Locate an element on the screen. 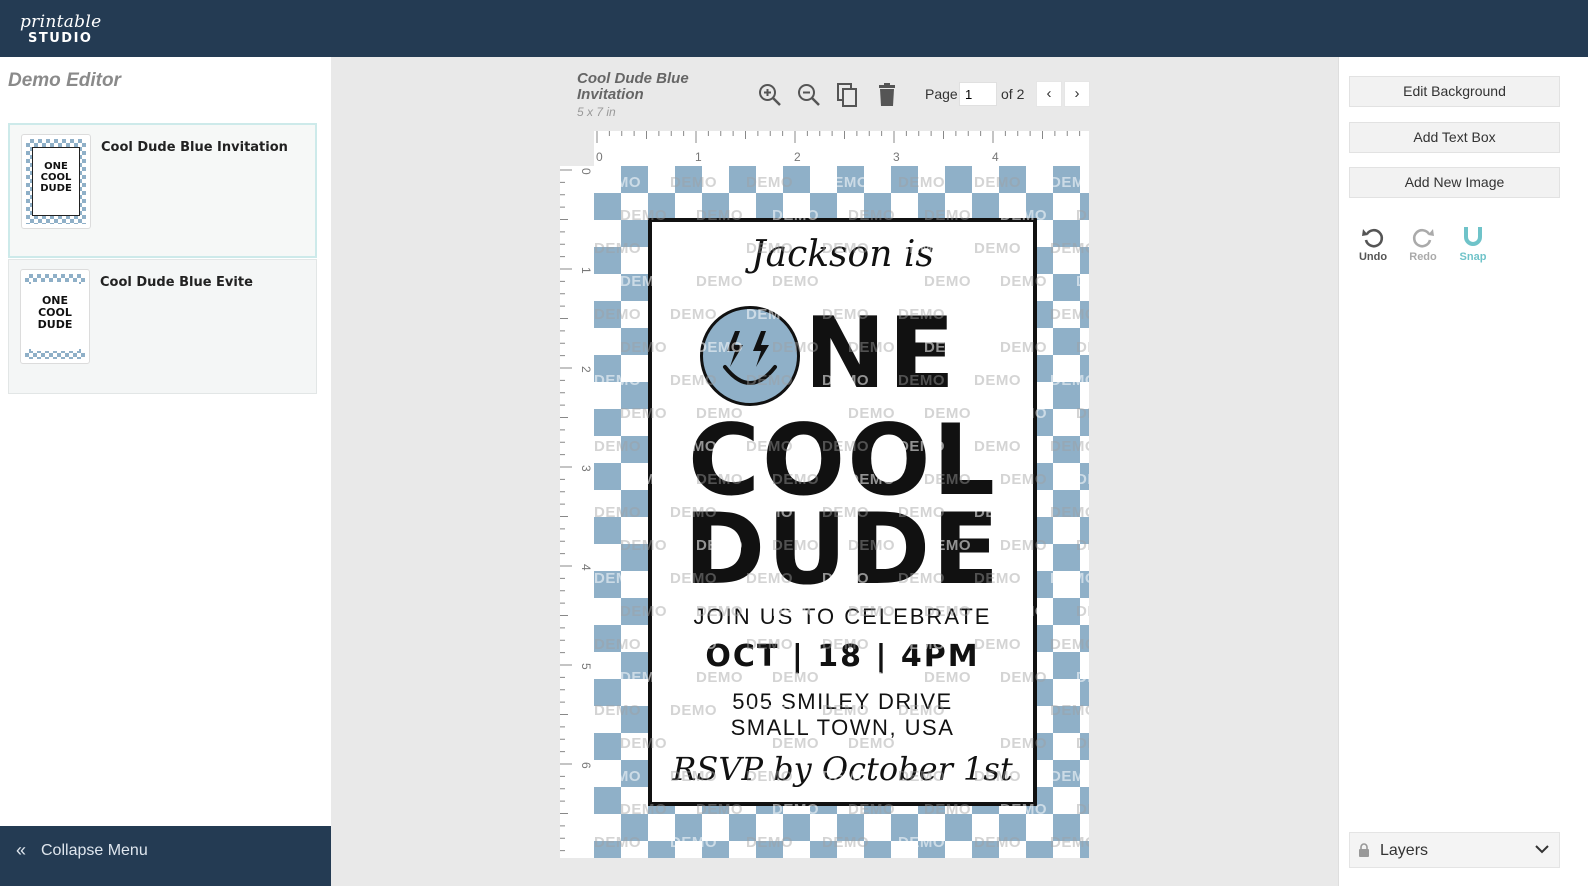 This screenshot has height=886, width=1588. double-chevron-left-icon: « is located at coordinates (21, 850).